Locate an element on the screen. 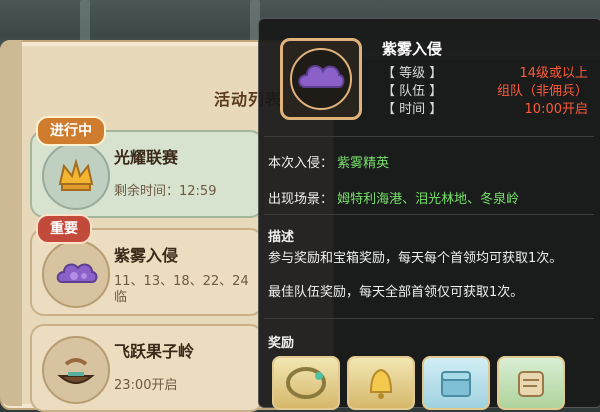 This screenshot has height=412, width=600. event-title: 紫雾入侵 is located at coordinates (412, 49).